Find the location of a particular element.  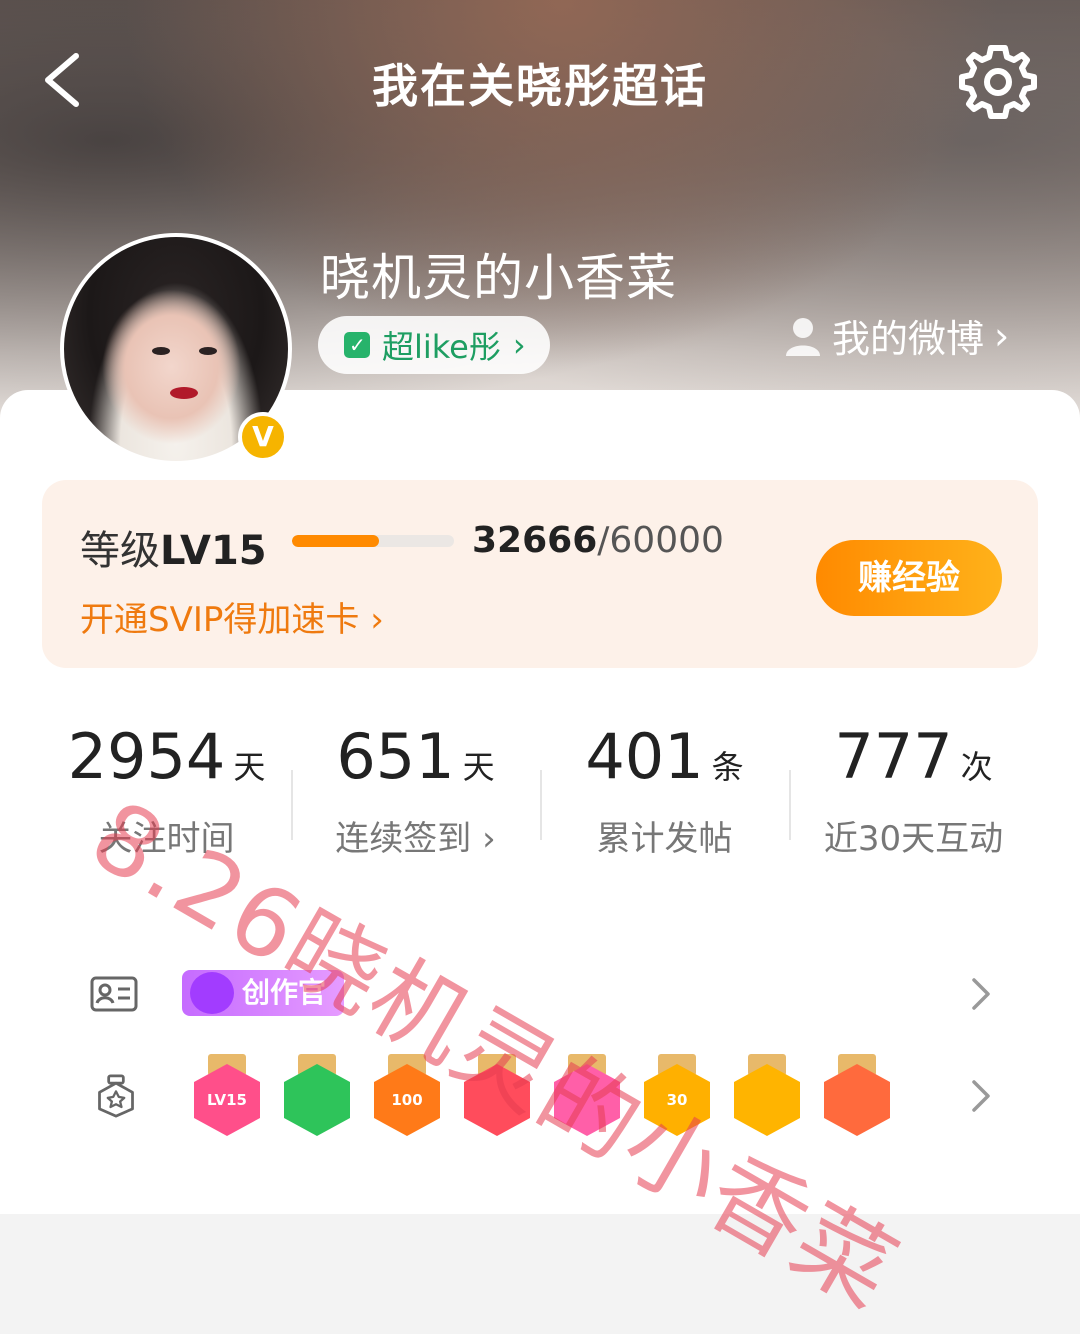

verified-v-icon: V is located at coordinates (263, 437).